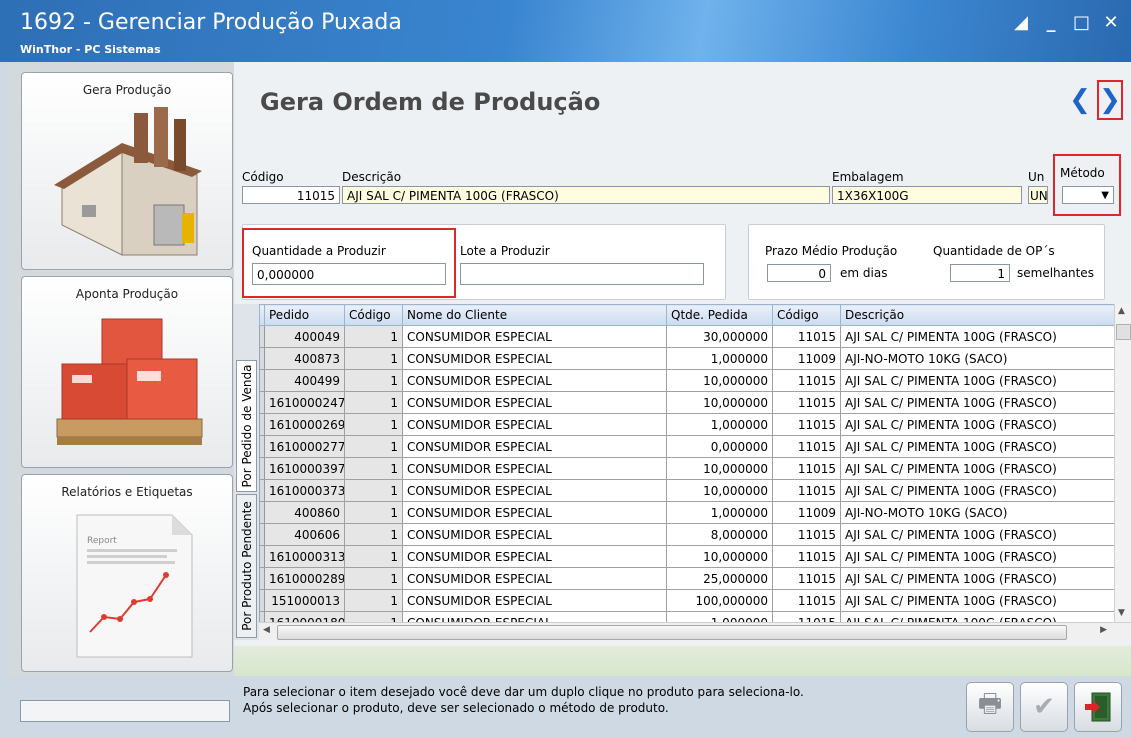 The width and height of the screenshot is (1131, 738). I want to click on card-relatorios-etiquetas: Relatórios e Etiquetas Report, so click(127, 573).